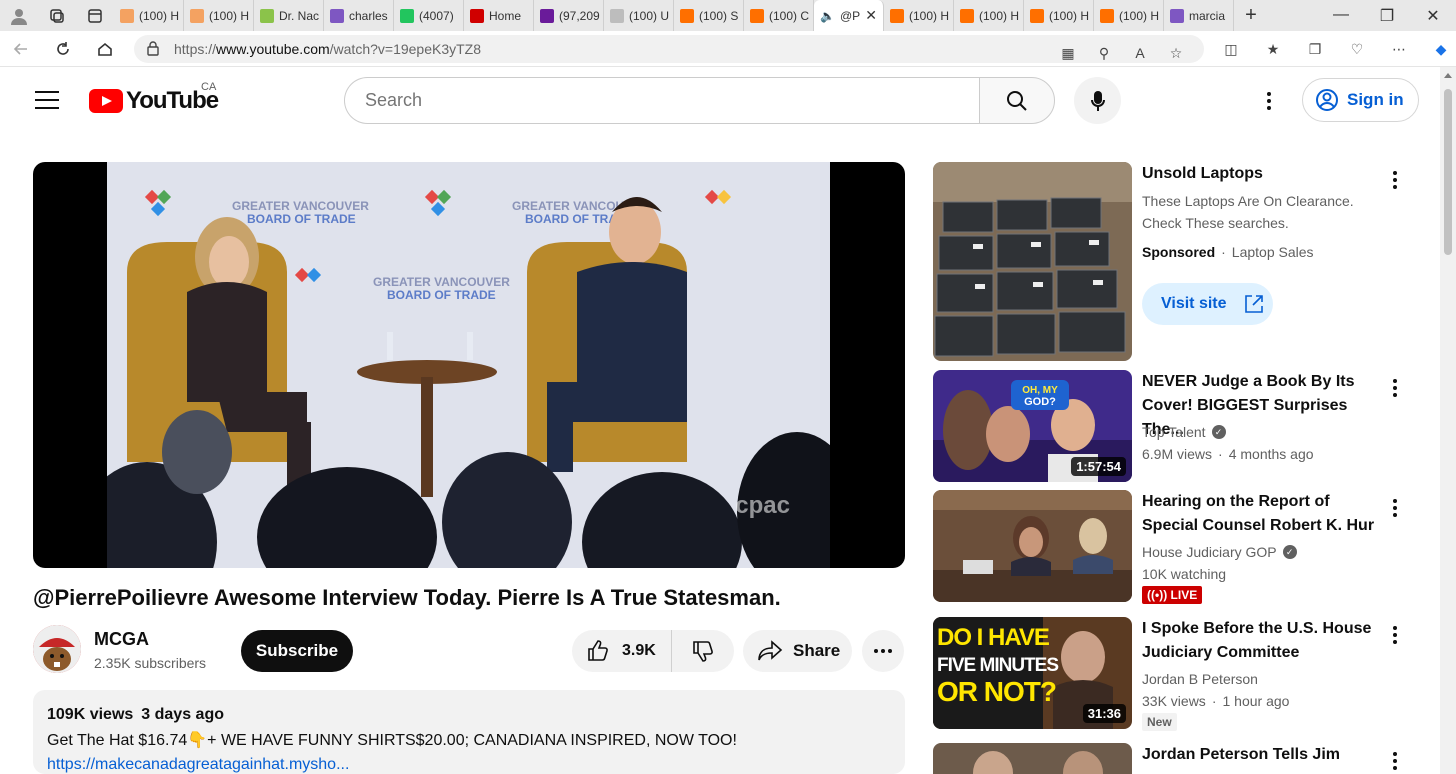  Describe the element at coordinates (1174, 701) in the screenshot. I see `view-count: 33K views` at that location.